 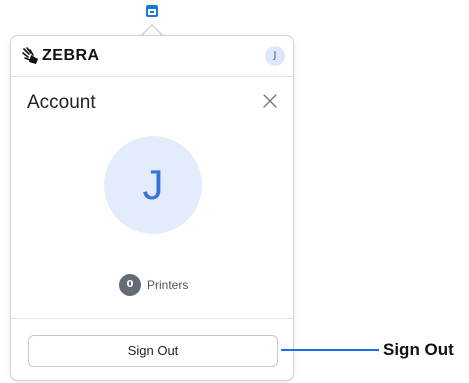 What do you see at coordinates (30, 55) in the screenshot?
I see `zebra-head-logo` at bounding box center [30, 55].